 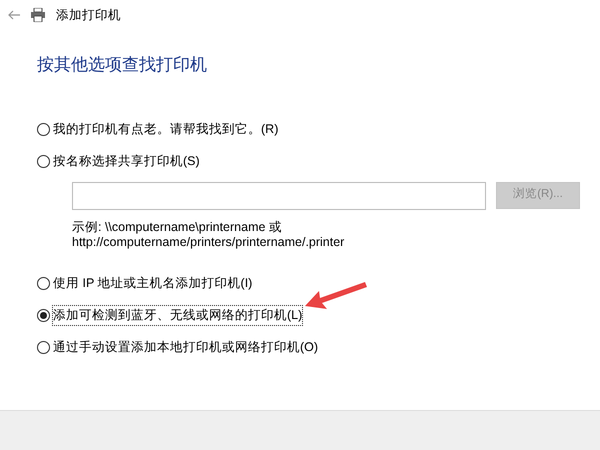 I want to click on radio-label: 按名称选择共享打印机(S), so click(x=126, y=161).